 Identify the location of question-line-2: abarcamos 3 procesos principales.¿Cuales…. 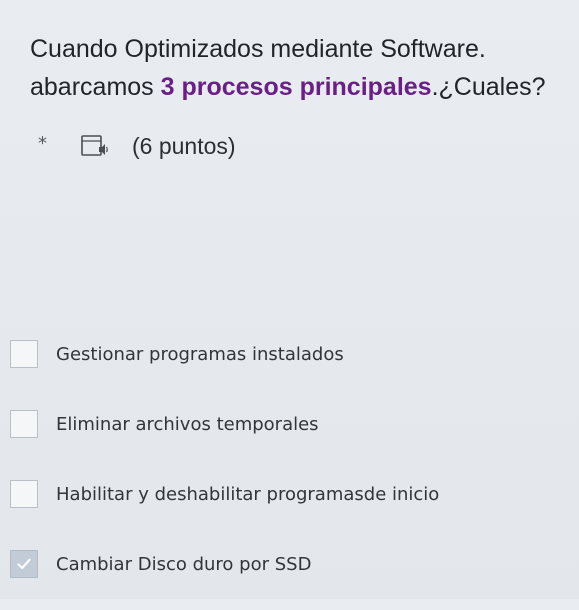
(300, 87).